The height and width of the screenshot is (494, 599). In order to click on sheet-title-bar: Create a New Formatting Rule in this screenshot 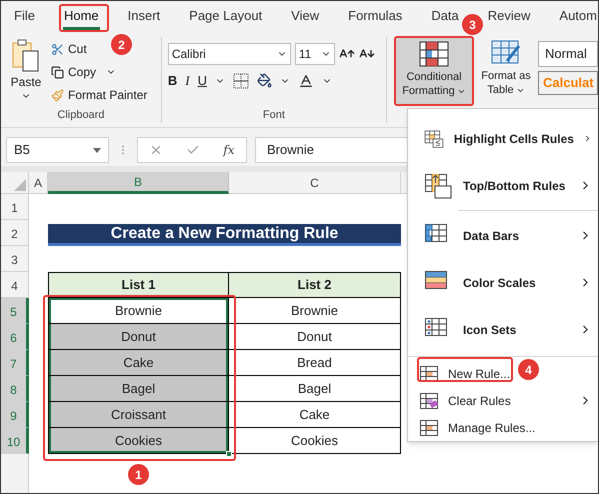, I will do `click(224, 235)`.